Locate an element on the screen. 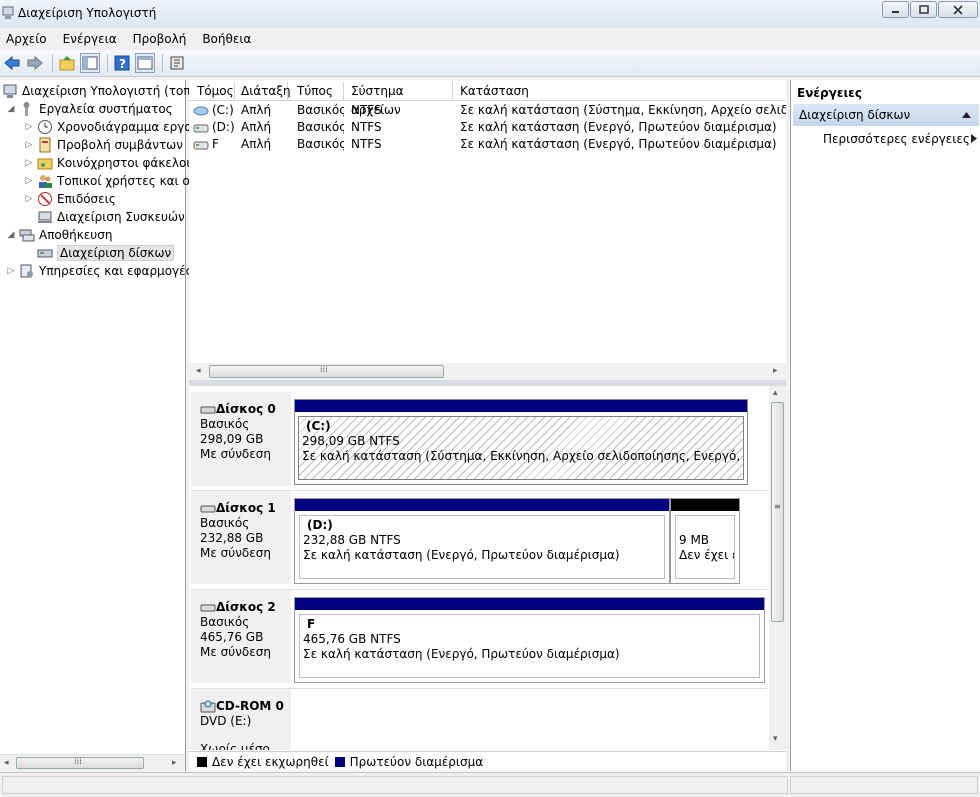  show-hide-tree-button is located at coordinates (90, 63).